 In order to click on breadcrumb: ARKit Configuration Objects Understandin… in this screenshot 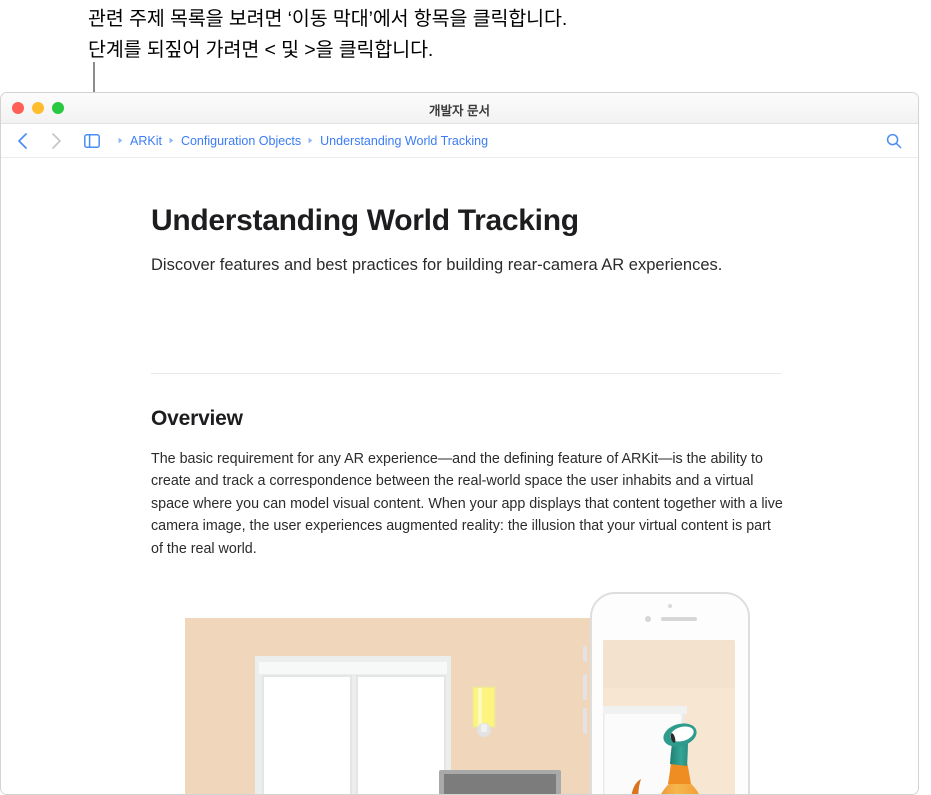, I will do `click(299, 141)`.